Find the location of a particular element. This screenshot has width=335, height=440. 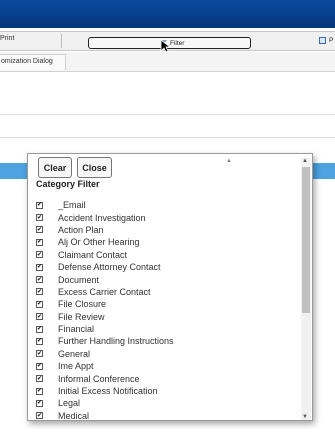

category-label: Further Handling Instructions is located at coordinates (116, 341).